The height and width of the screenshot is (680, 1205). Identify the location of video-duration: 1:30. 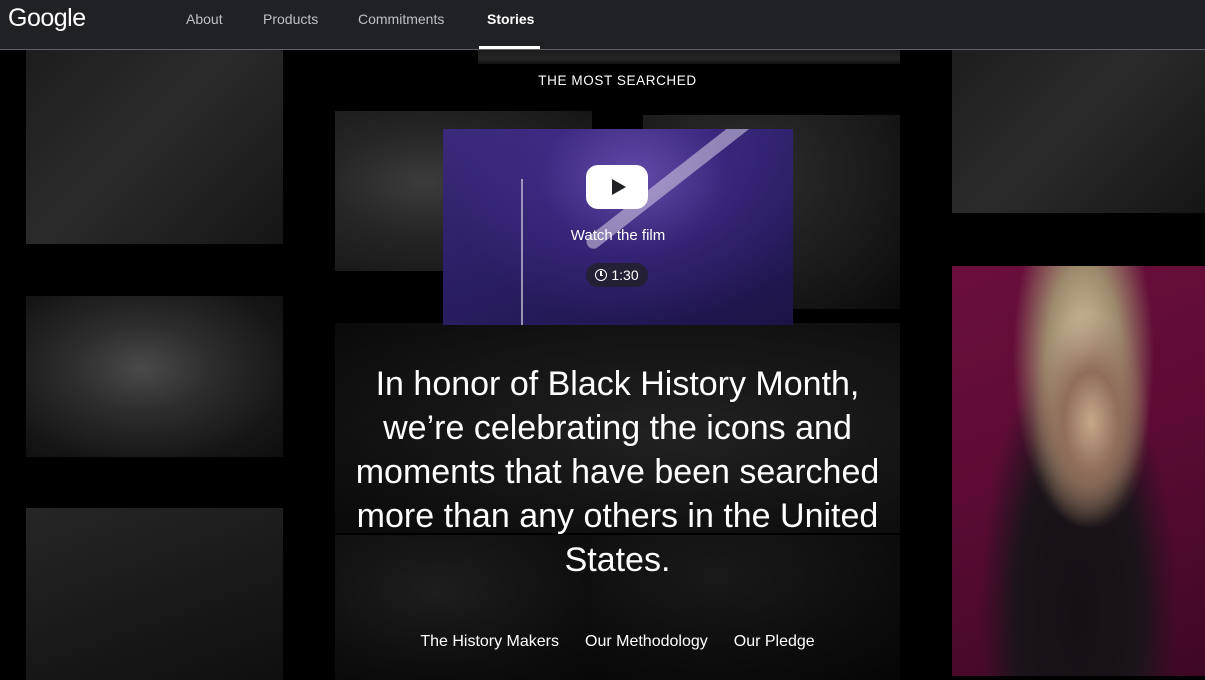
(625, 275).